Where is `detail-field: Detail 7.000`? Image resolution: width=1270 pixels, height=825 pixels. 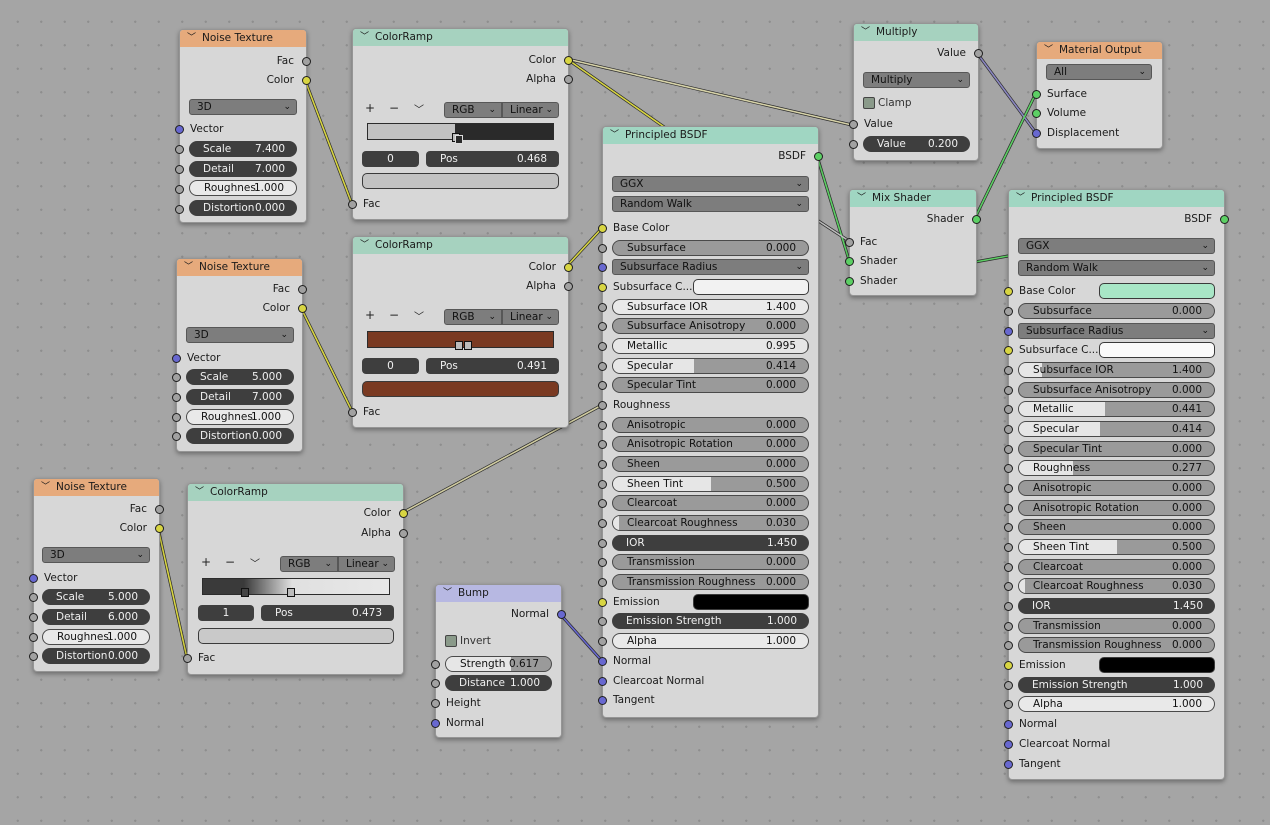 detail-field: Detail 7.000 is located at coordinates (240, 397).